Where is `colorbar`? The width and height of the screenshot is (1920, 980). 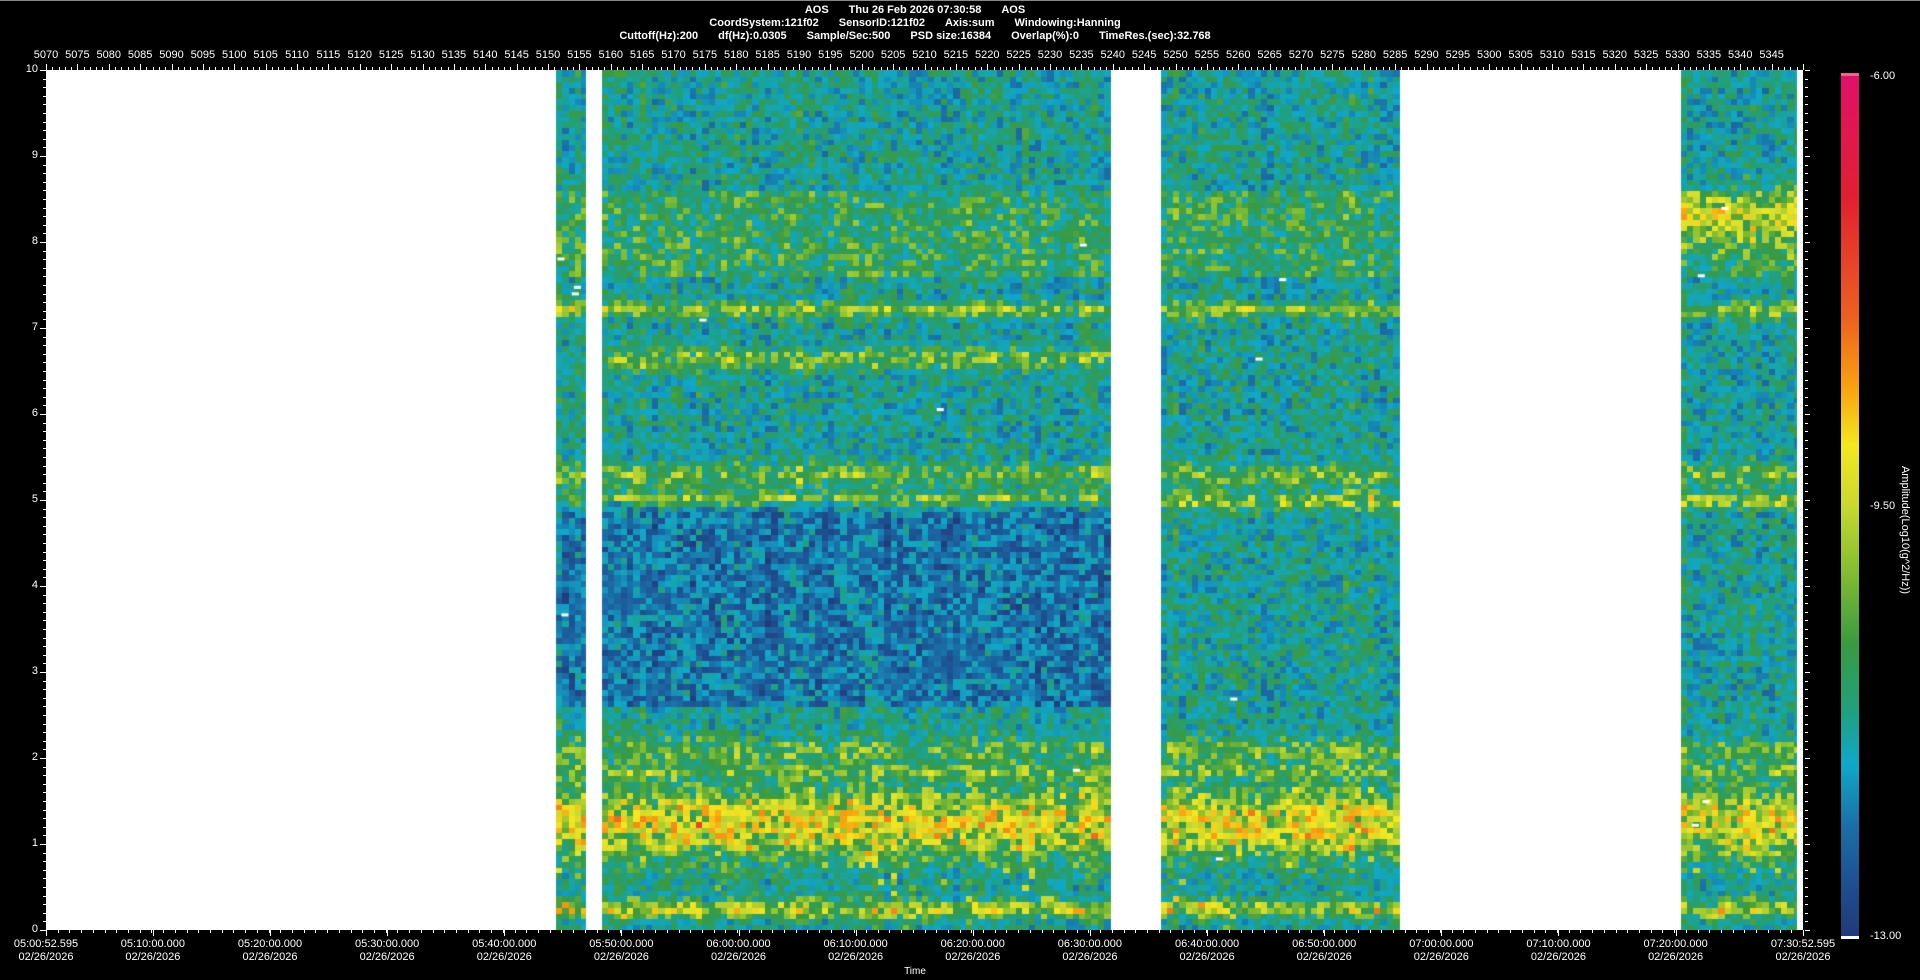
colorbar is located at coordinates (1850, 506).